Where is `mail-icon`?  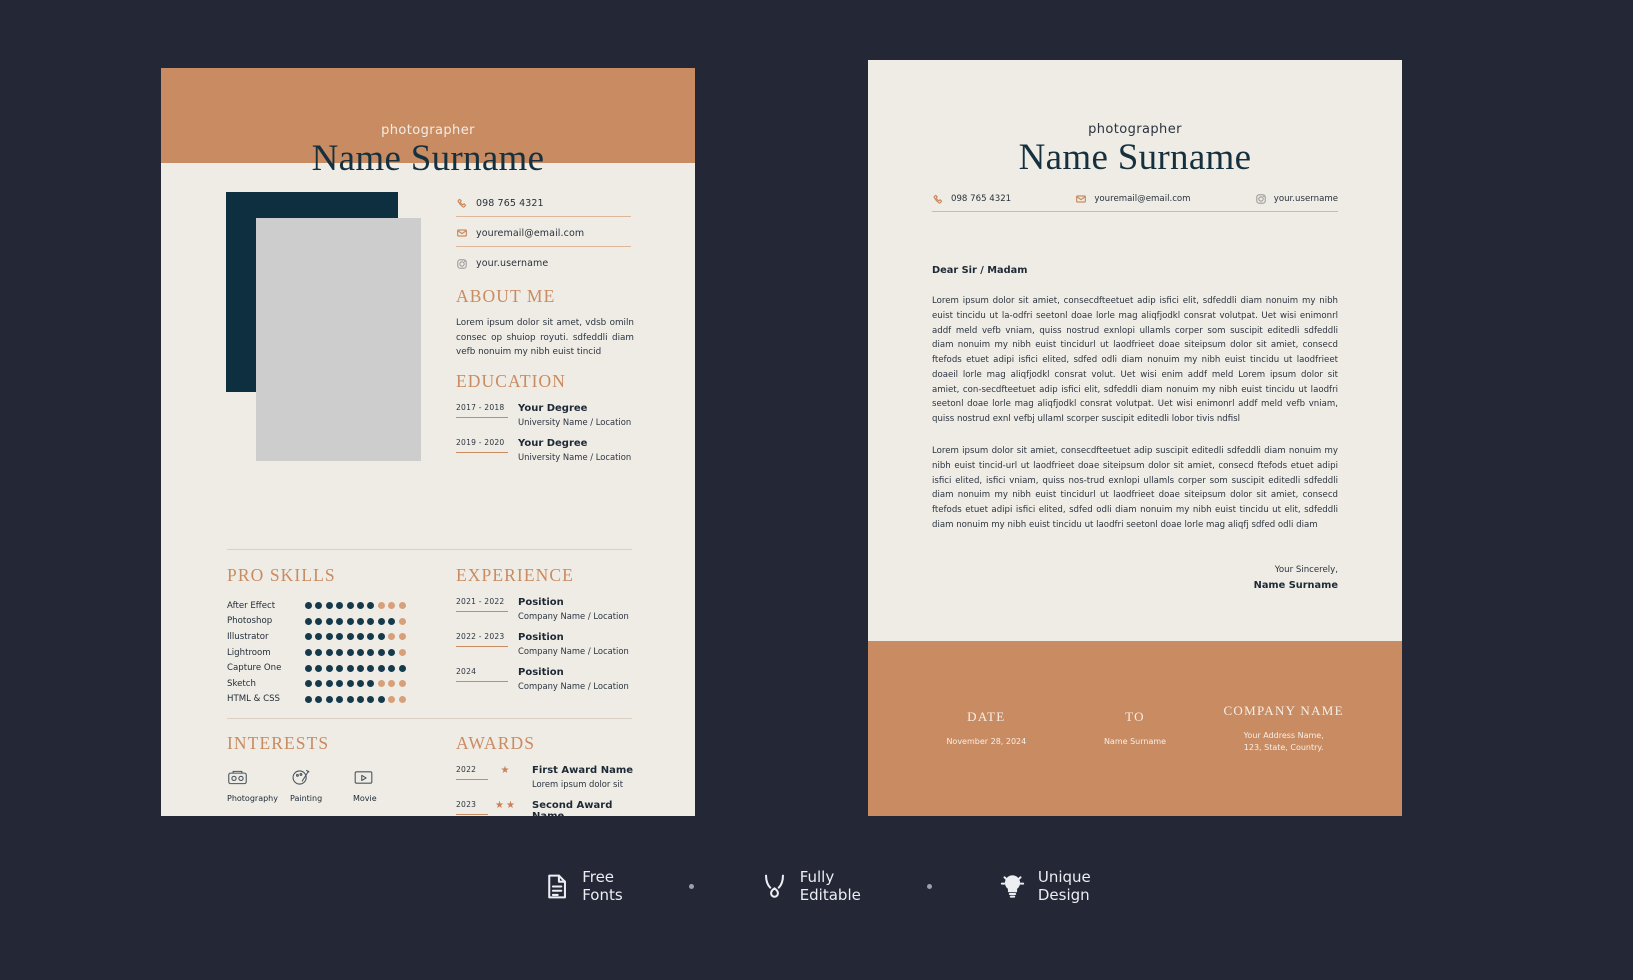
mail-icon is located at coordinates (462, 233).